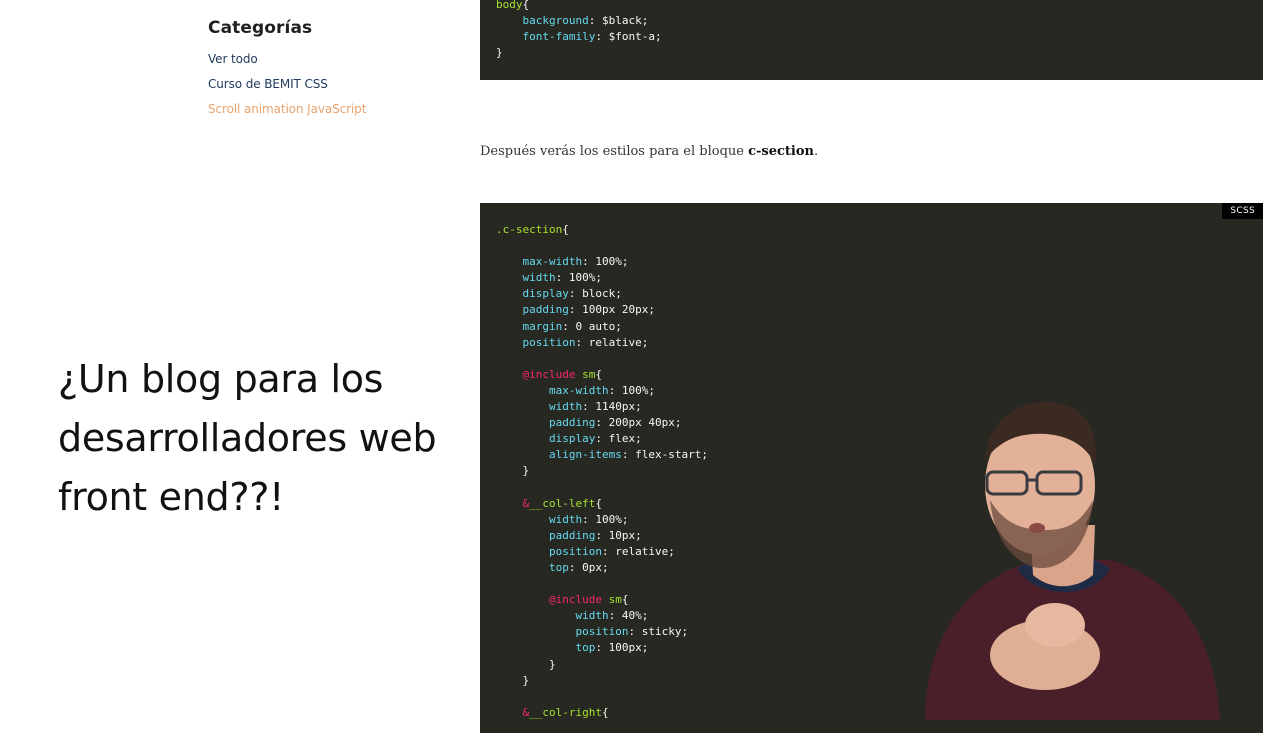  I want to click on code-token-val: : $font-a;, so click(628, 37).